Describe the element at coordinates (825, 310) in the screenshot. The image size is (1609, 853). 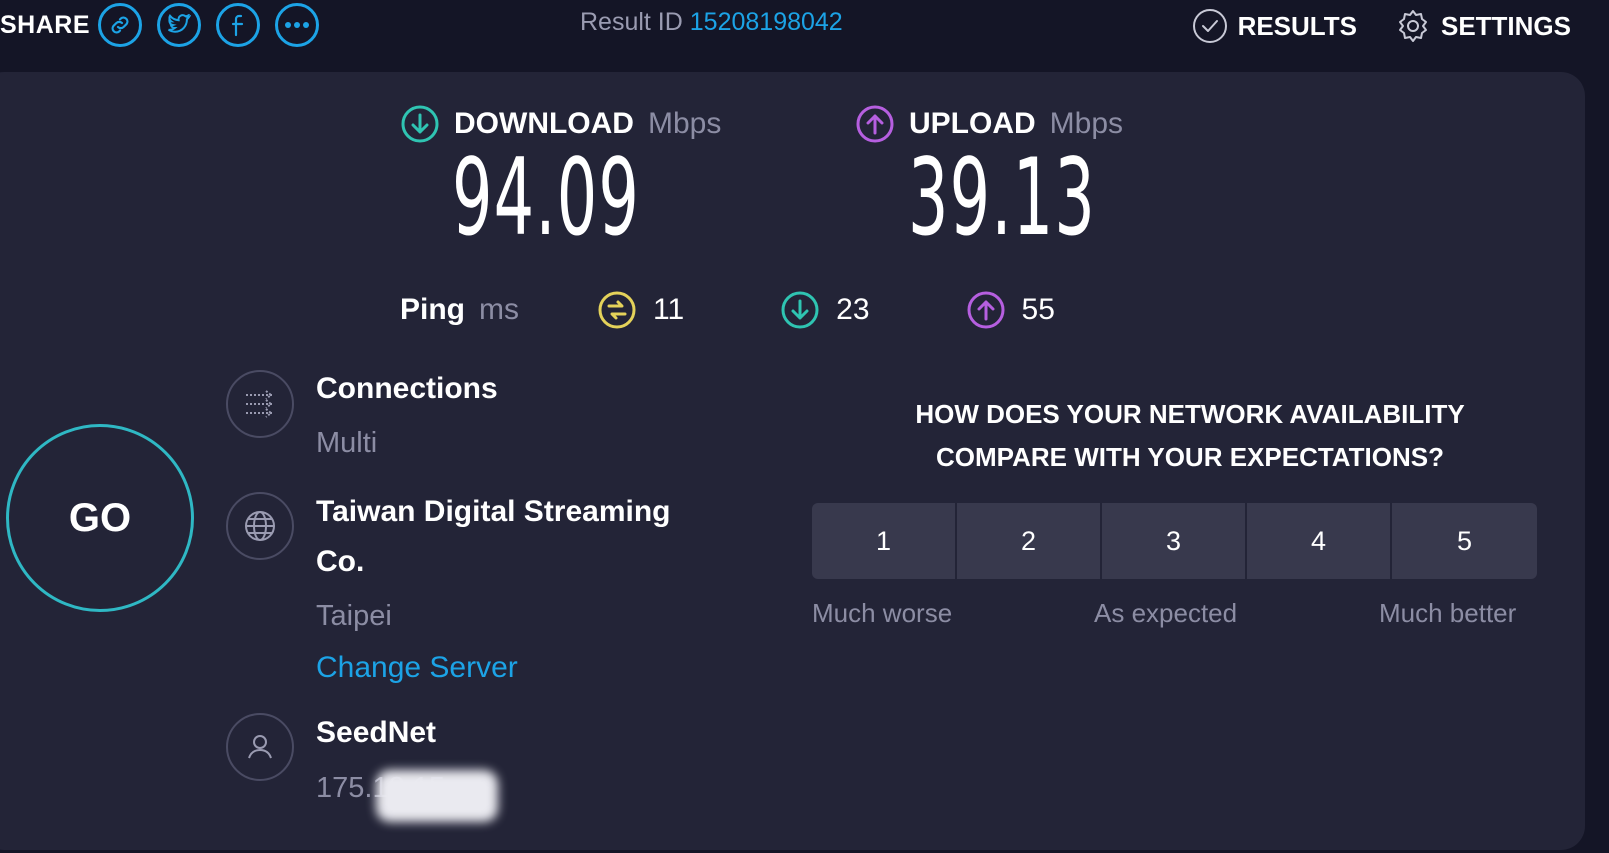
I see `ping-download: 23` at that location.